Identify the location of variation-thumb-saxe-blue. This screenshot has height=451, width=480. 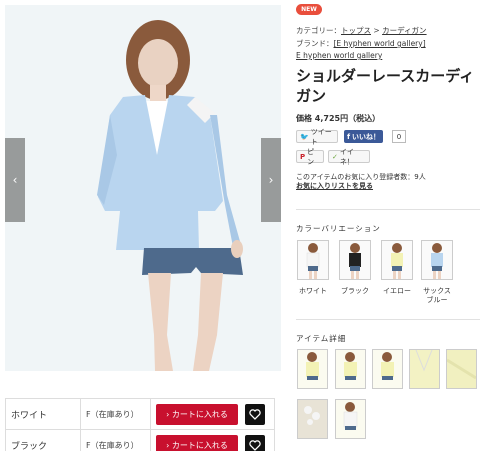
(437, 260).